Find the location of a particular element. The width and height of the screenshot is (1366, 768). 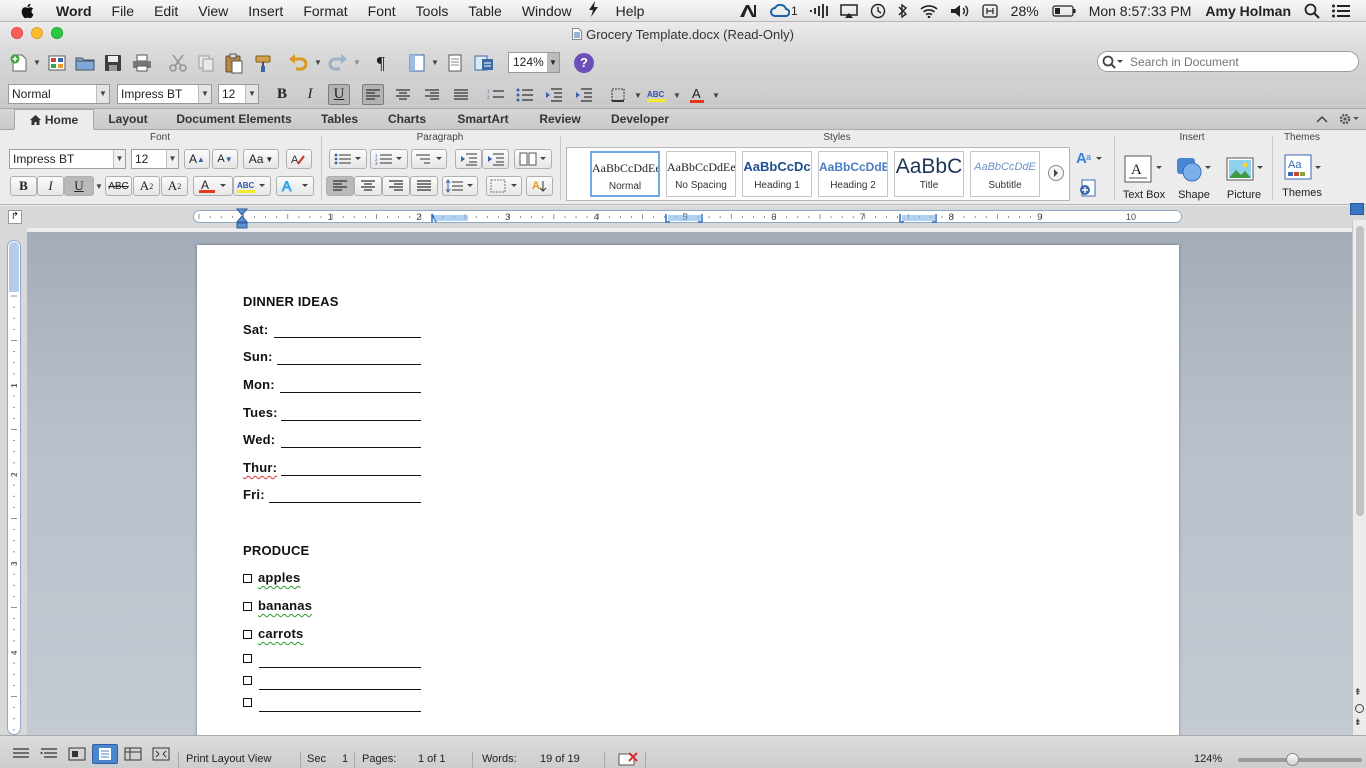

menu-edit: Edit is located at coordinates (166, 11).